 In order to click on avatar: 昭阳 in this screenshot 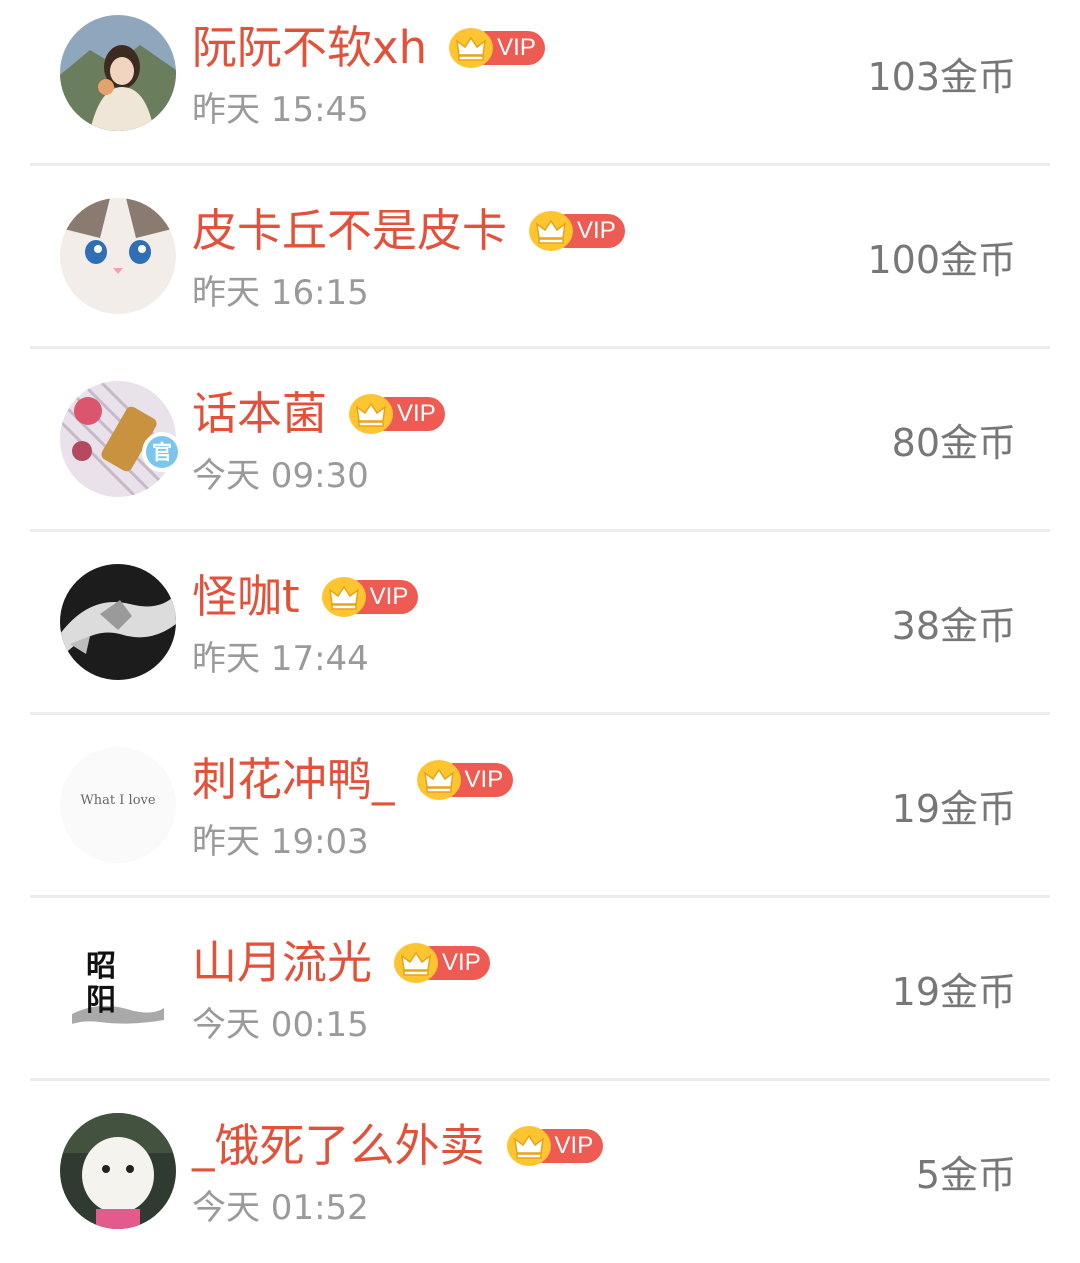, I will do `click(118, 988)`.